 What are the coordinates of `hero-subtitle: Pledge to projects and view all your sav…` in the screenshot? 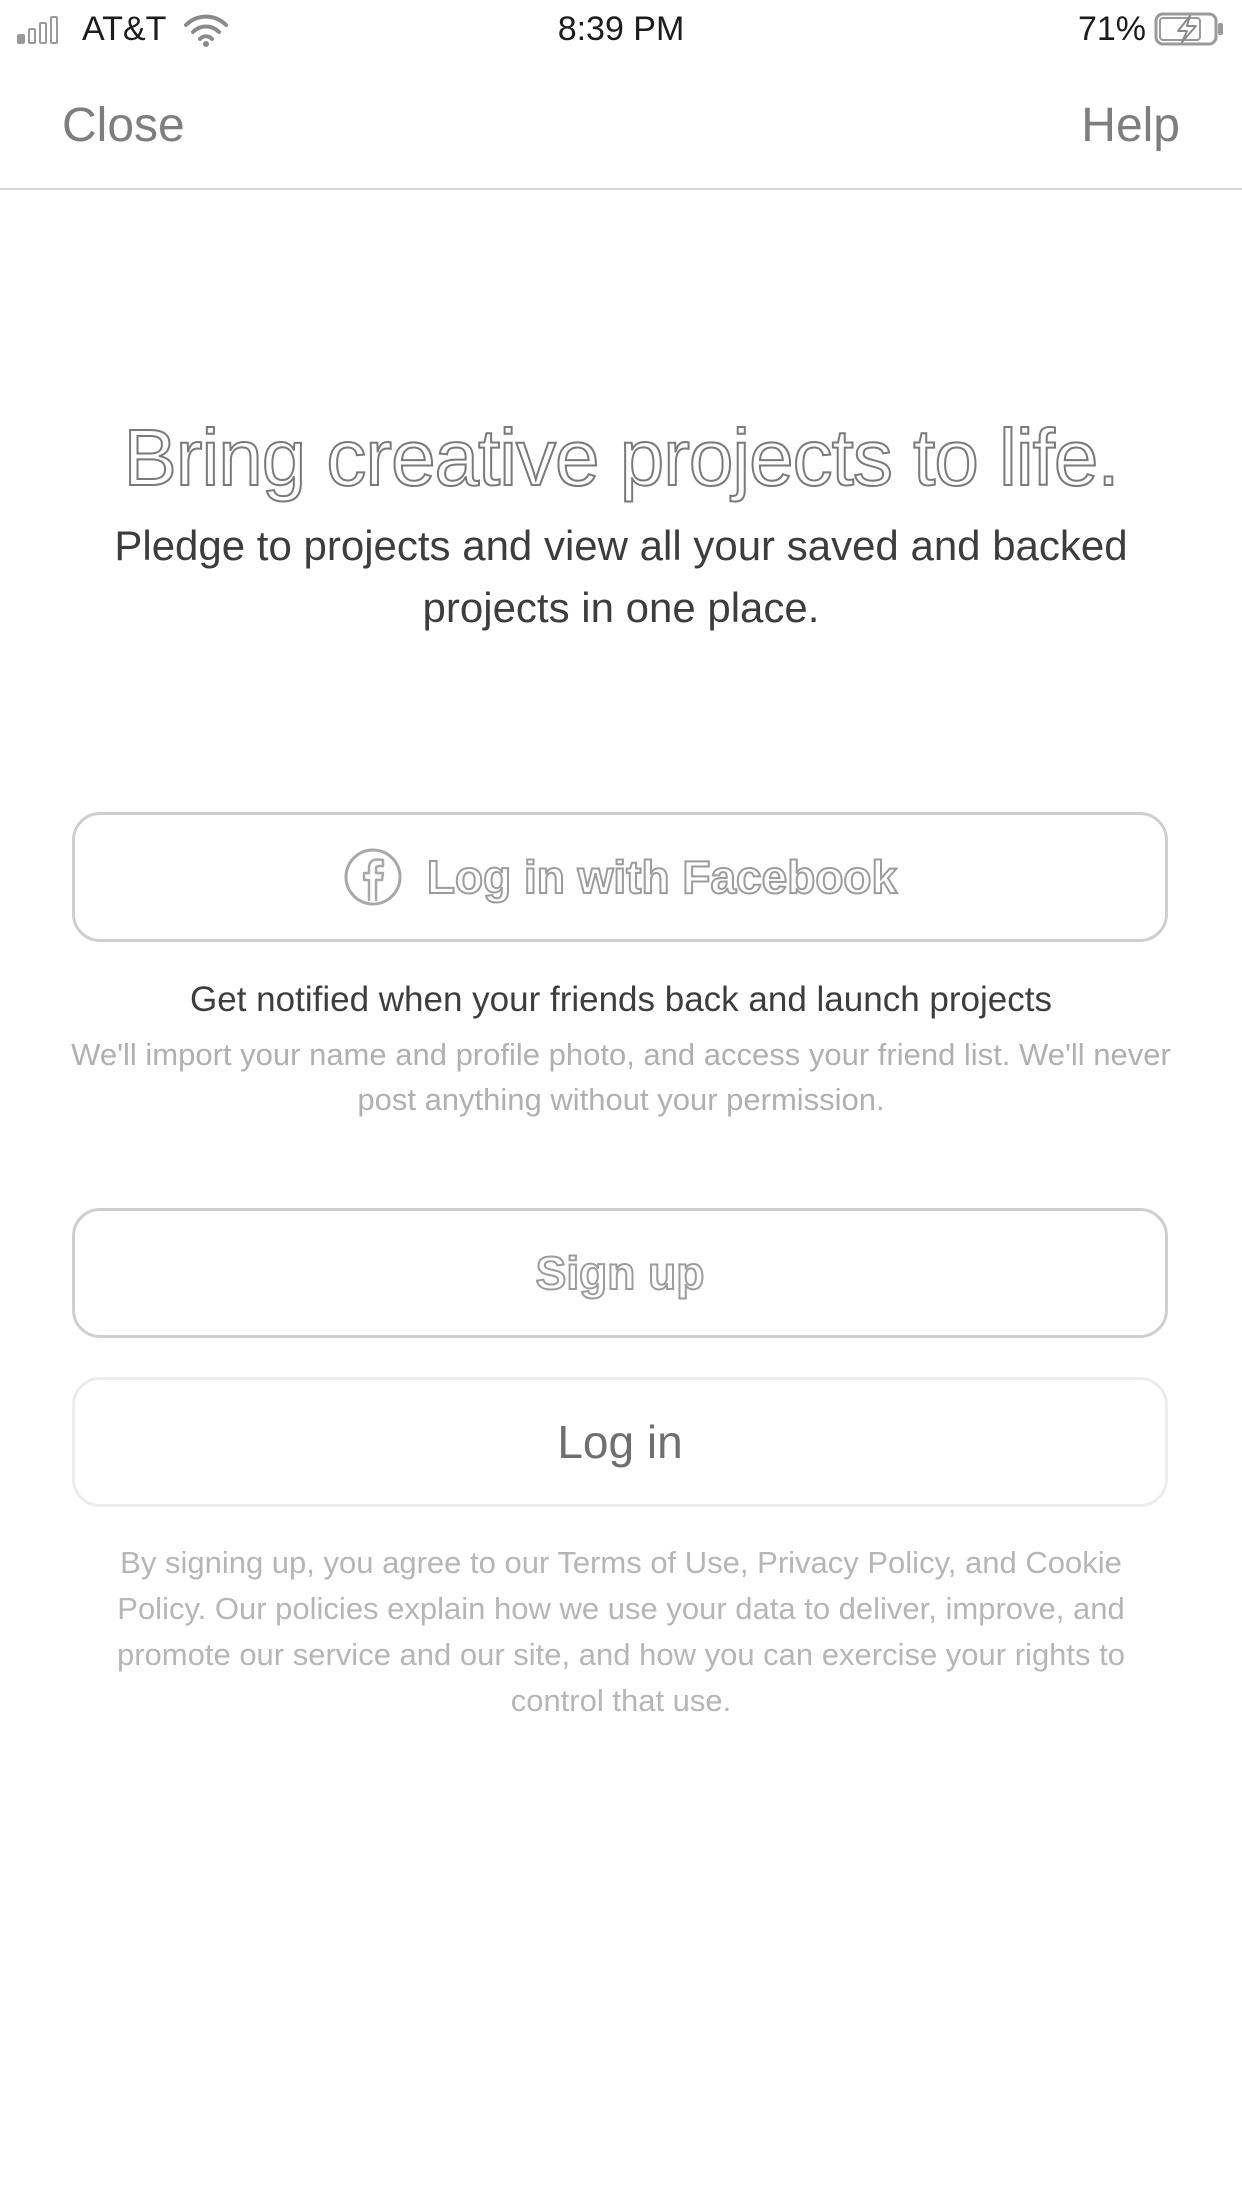 It's located at (621, 576).